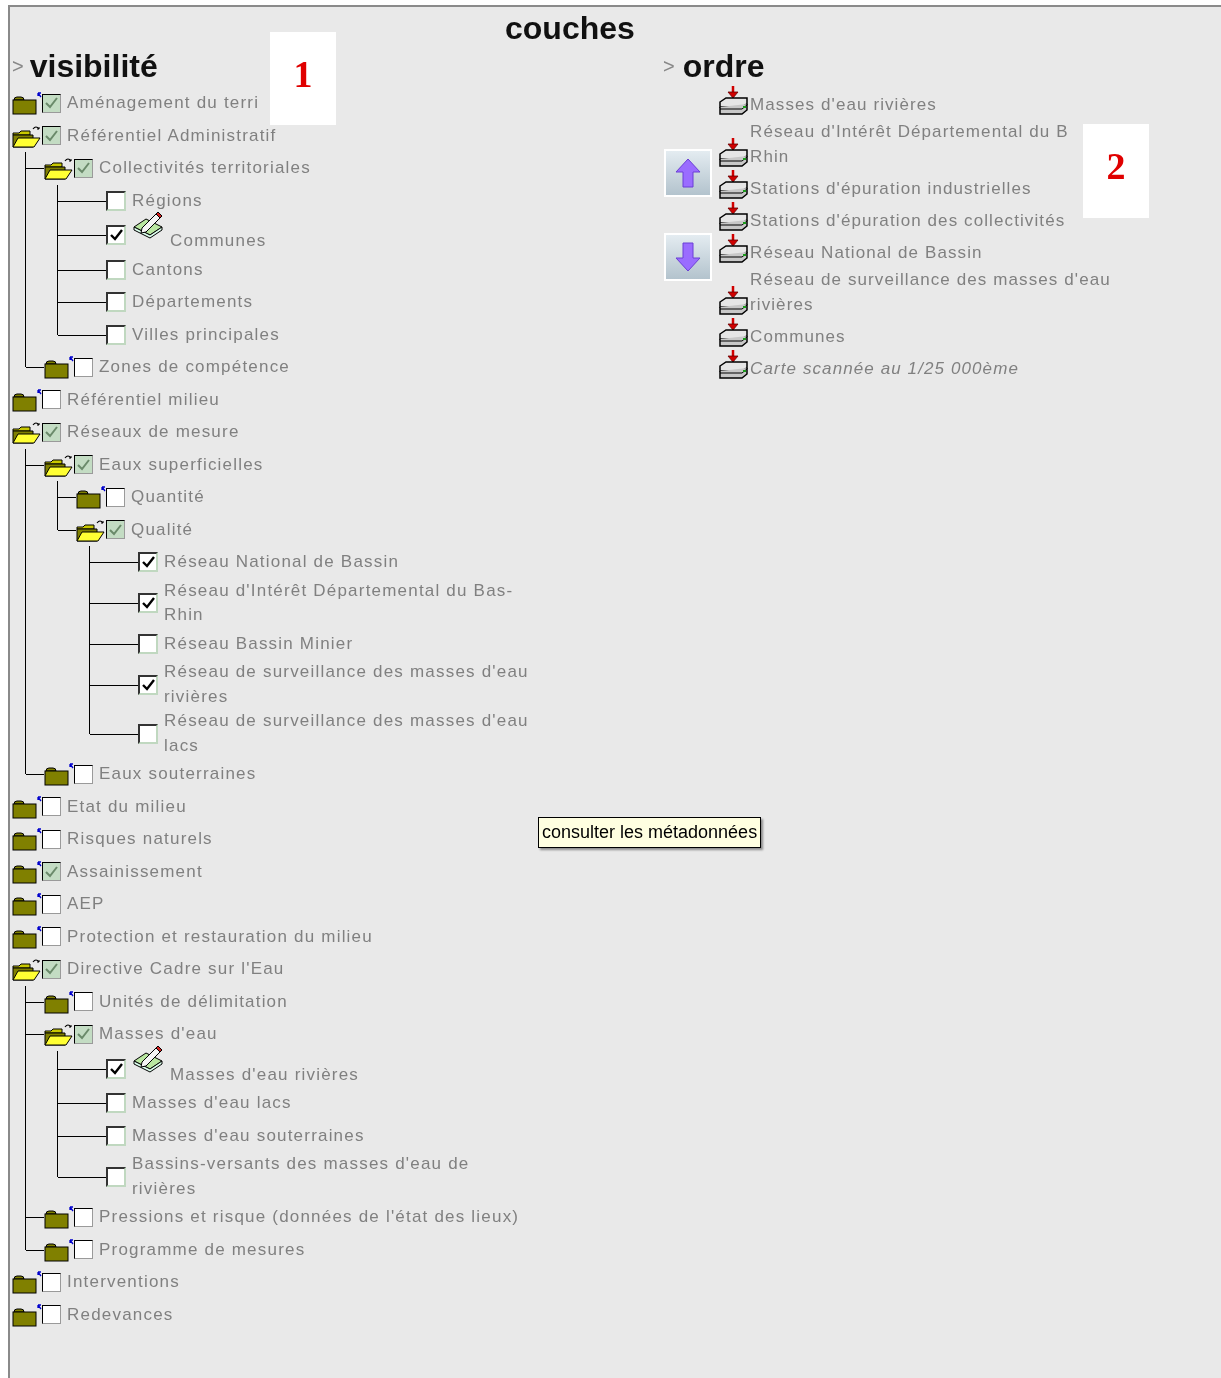 This screenshot has height=1378, width=1221. I want to click on layer-name: Départements, so click(193, 302).